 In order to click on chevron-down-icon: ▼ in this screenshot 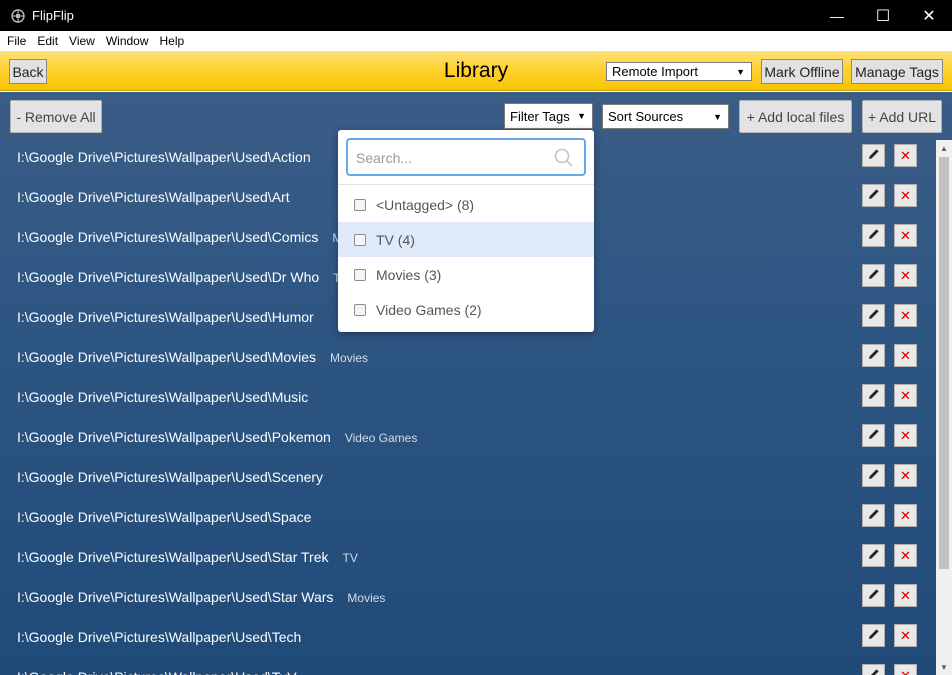, I will do `click(581, 116)`.